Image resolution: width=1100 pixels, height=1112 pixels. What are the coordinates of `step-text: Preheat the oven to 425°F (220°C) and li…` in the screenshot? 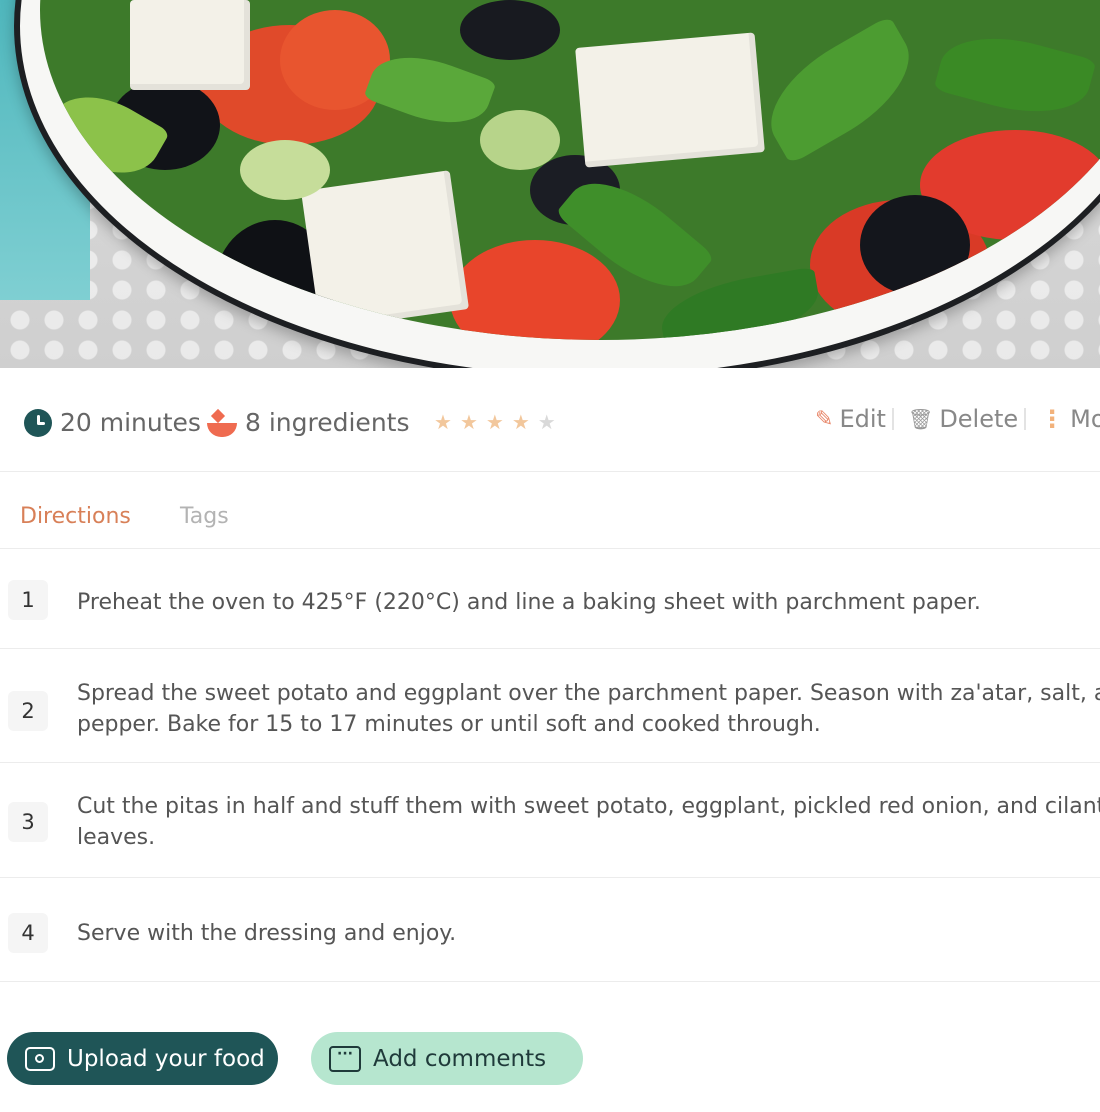 It's located at (529, 602).